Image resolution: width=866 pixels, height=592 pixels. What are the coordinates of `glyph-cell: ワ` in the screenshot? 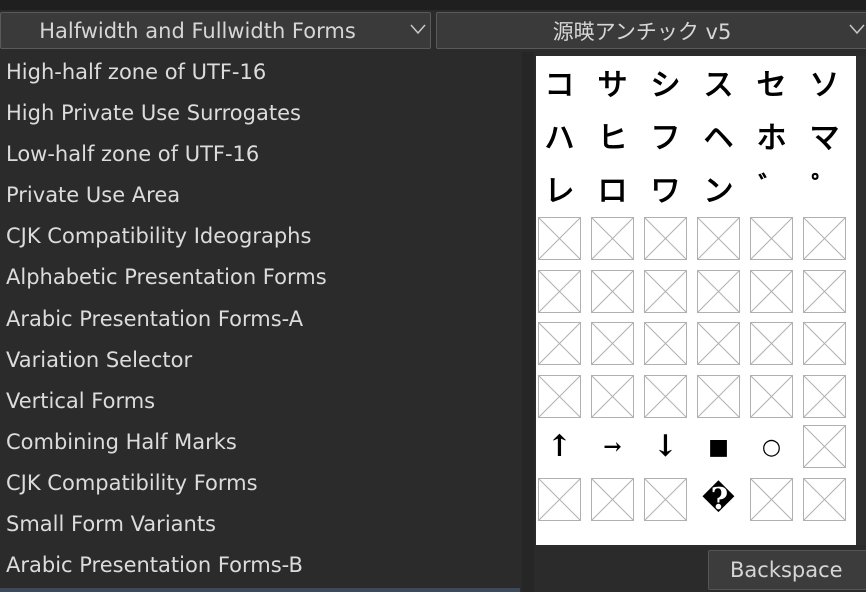 It's located at (665, 187).